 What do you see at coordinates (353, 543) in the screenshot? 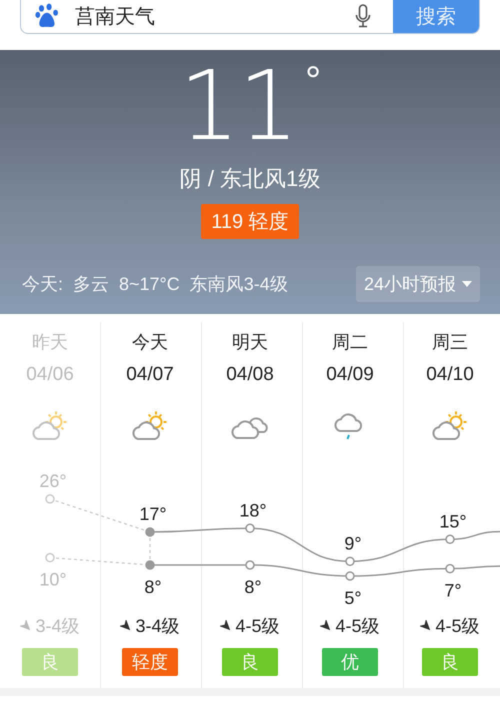
I see `high-temperature: 9°` at bounding box center [353, 543].